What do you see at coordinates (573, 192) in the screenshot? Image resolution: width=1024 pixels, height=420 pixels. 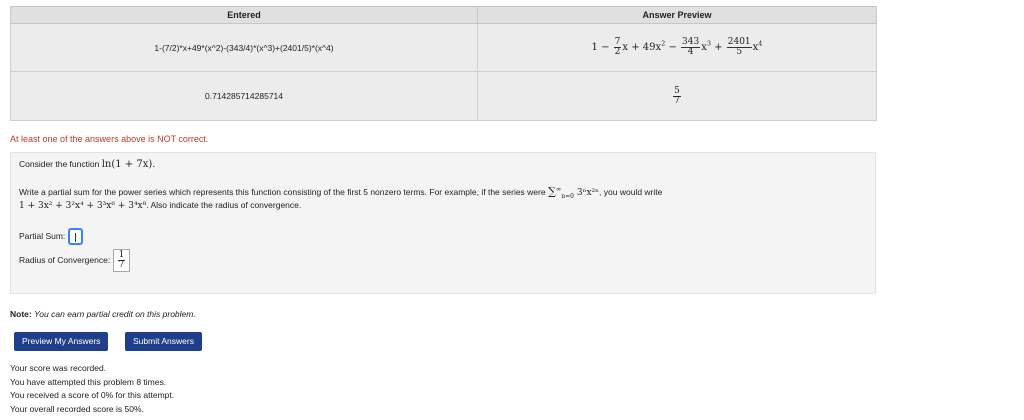 I see `example-series: ∑∞n=0 3ⁿx²ⁿ` at bounding box center [573, 192].